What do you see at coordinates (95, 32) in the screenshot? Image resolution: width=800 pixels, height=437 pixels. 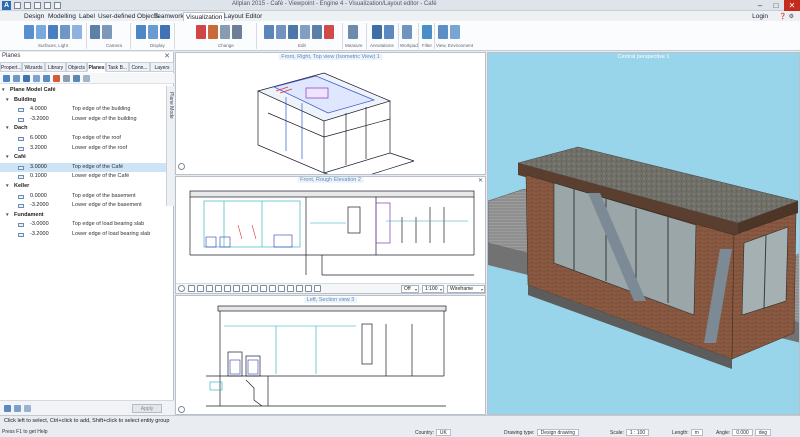 I see `camera-icon` at bounding box center [95, 32].